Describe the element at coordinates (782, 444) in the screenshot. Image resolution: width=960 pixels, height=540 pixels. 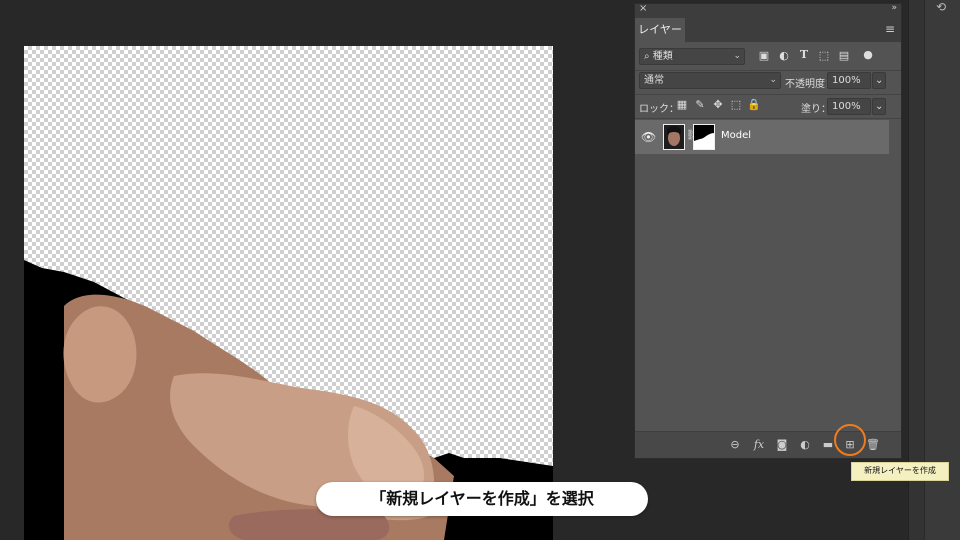
I see `add-mask-icon: ◙` at that location.